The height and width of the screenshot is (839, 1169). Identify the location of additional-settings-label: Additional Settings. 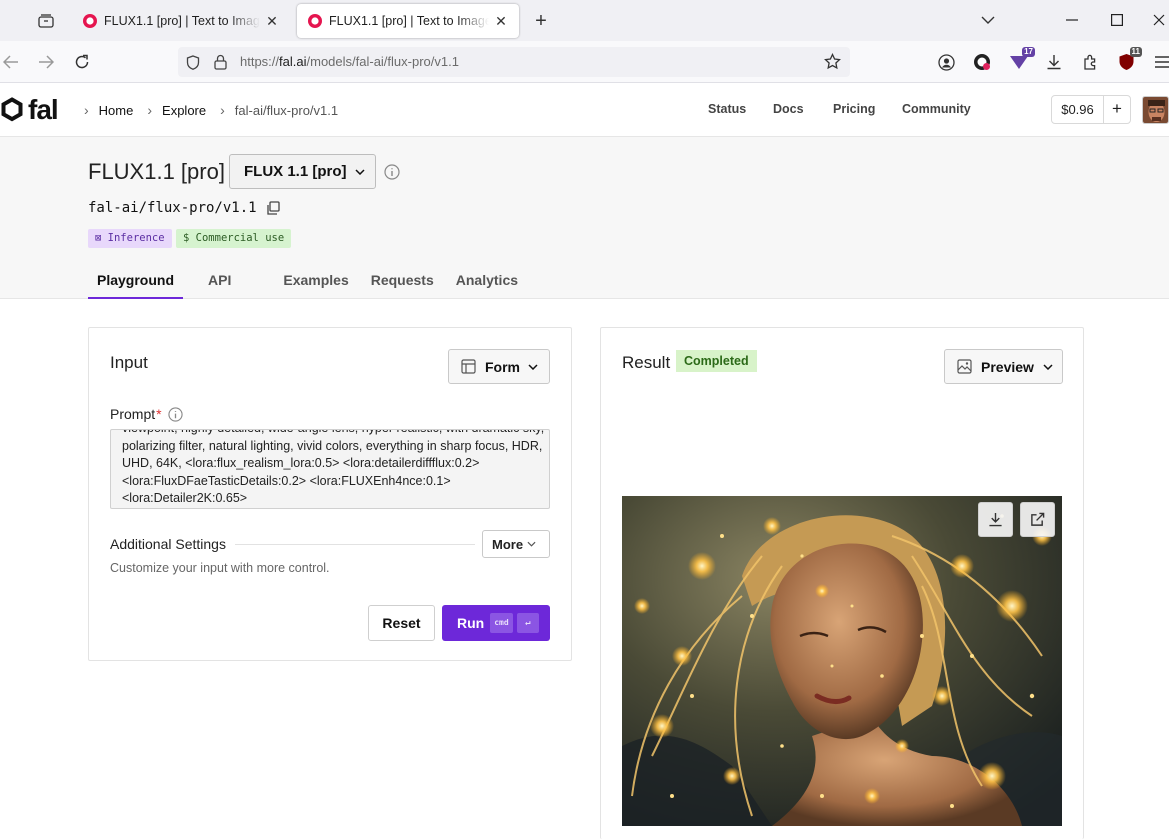
(168, 544).